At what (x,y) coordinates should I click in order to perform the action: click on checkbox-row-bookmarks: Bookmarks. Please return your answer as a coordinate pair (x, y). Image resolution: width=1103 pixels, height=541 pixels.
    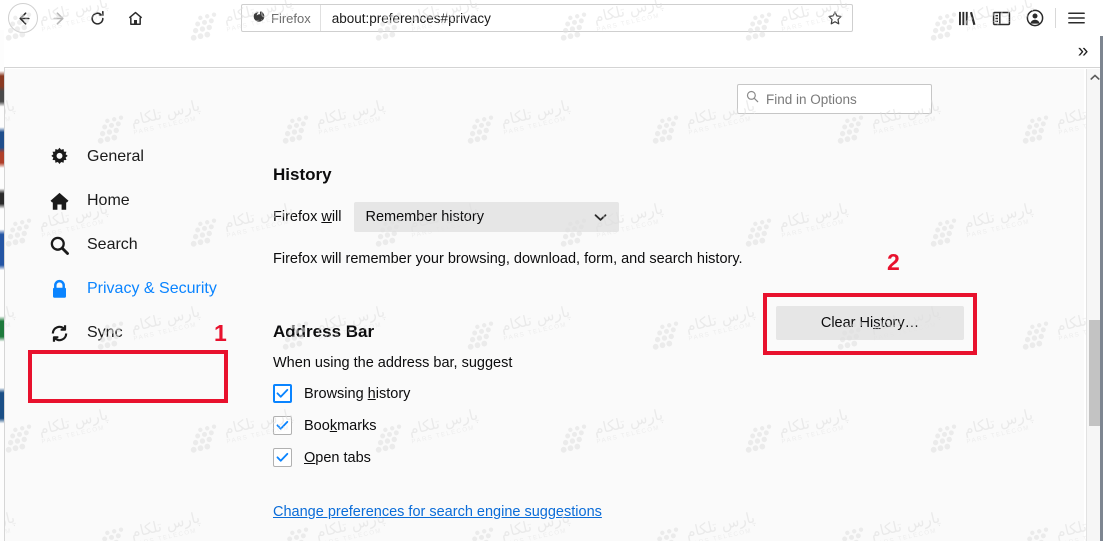
    Looking at the image, I should click on (623, 425).